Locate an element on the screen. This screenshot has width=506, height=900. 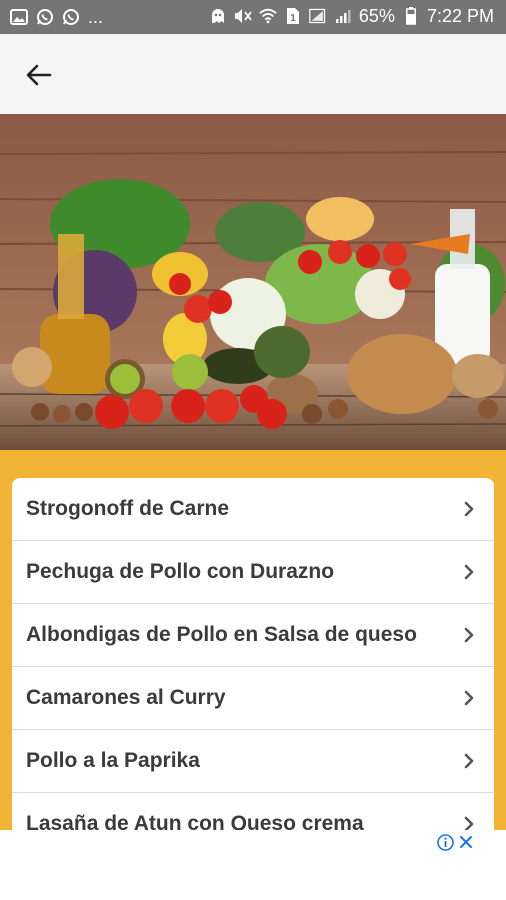
signal-bars-icon is located at coordinates (343, 16).